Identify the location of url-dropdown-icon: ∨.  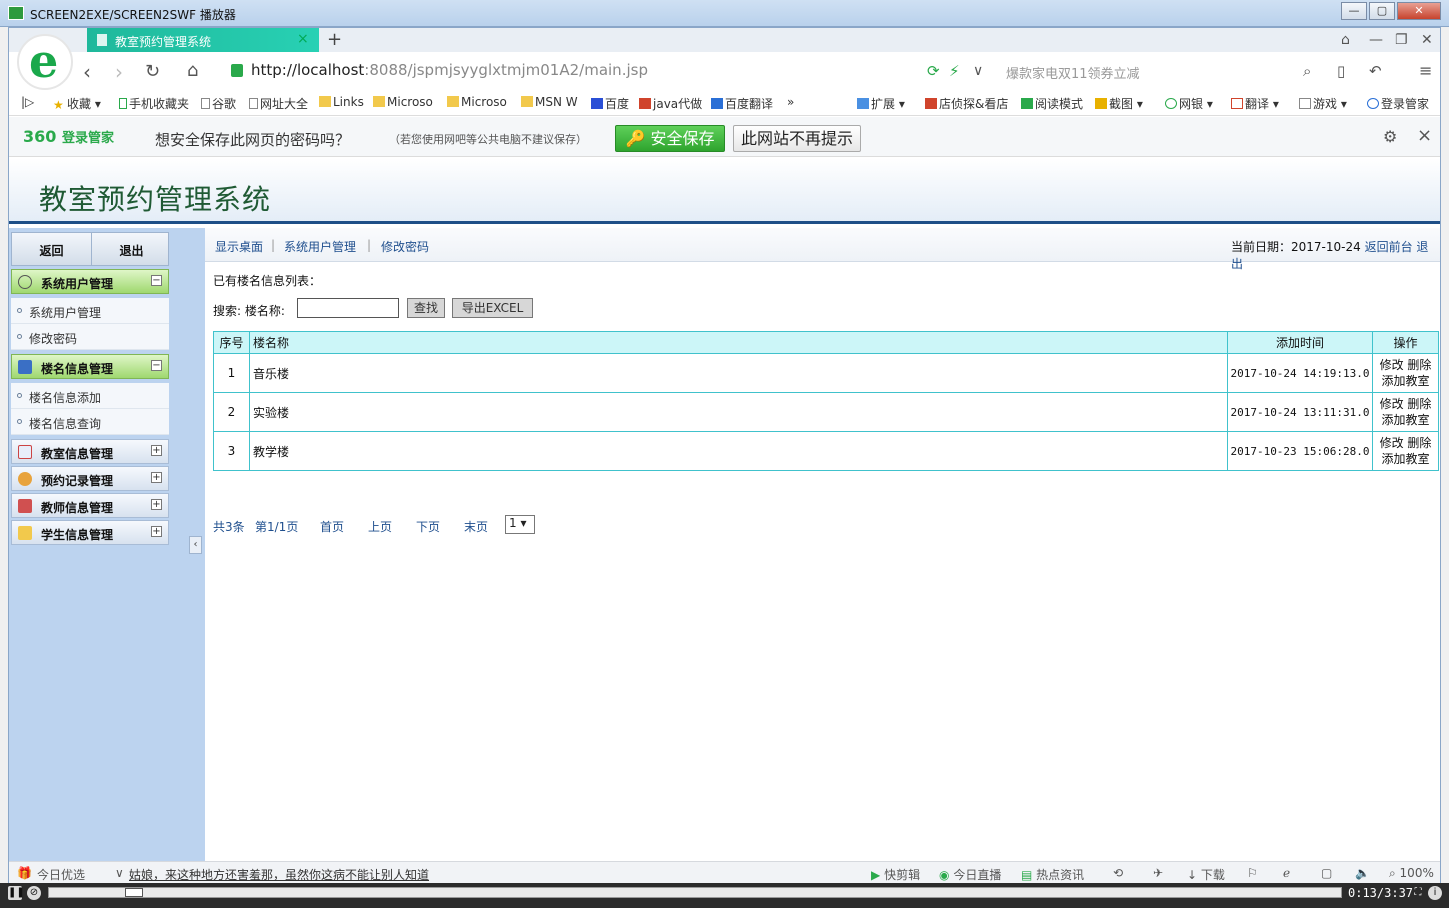
(978, 71).